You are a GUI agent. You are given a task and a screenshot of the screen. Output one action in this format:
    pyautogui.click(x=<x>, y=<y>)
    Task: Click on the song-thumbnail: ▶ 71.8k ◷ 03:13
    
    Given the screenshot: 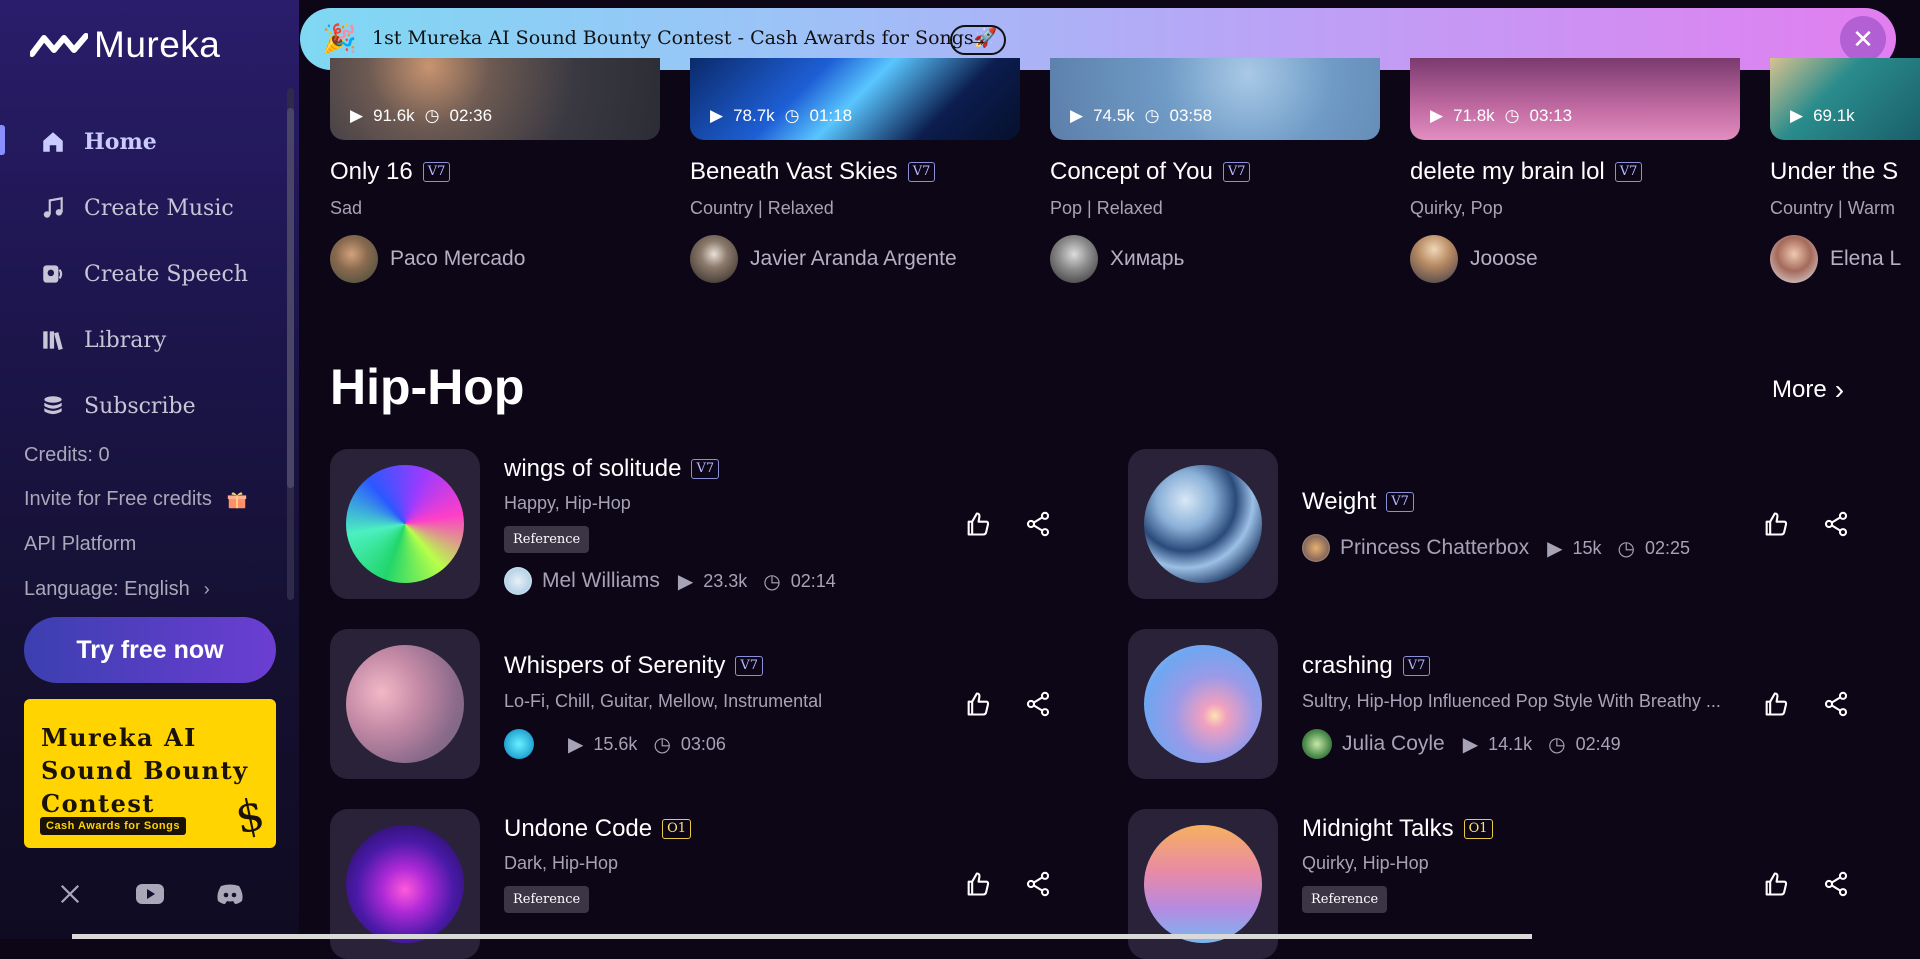 What is the action you would take?
    pyautogui.click(x=1575, y=99)
    